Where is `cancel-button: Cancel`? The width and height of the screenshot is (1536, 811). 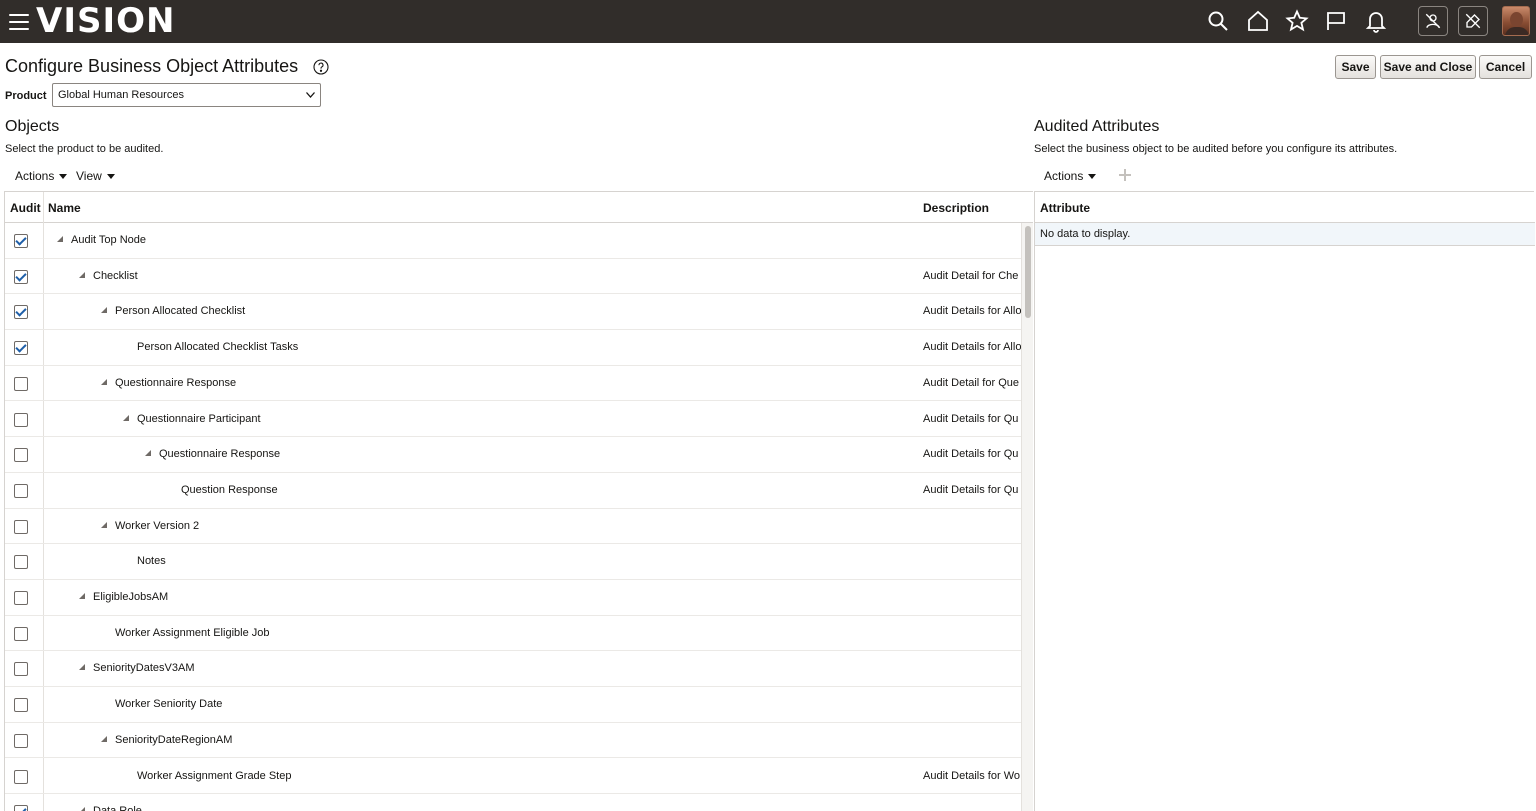 cancel-button: Cancel is located at coordinates (1505, 67).